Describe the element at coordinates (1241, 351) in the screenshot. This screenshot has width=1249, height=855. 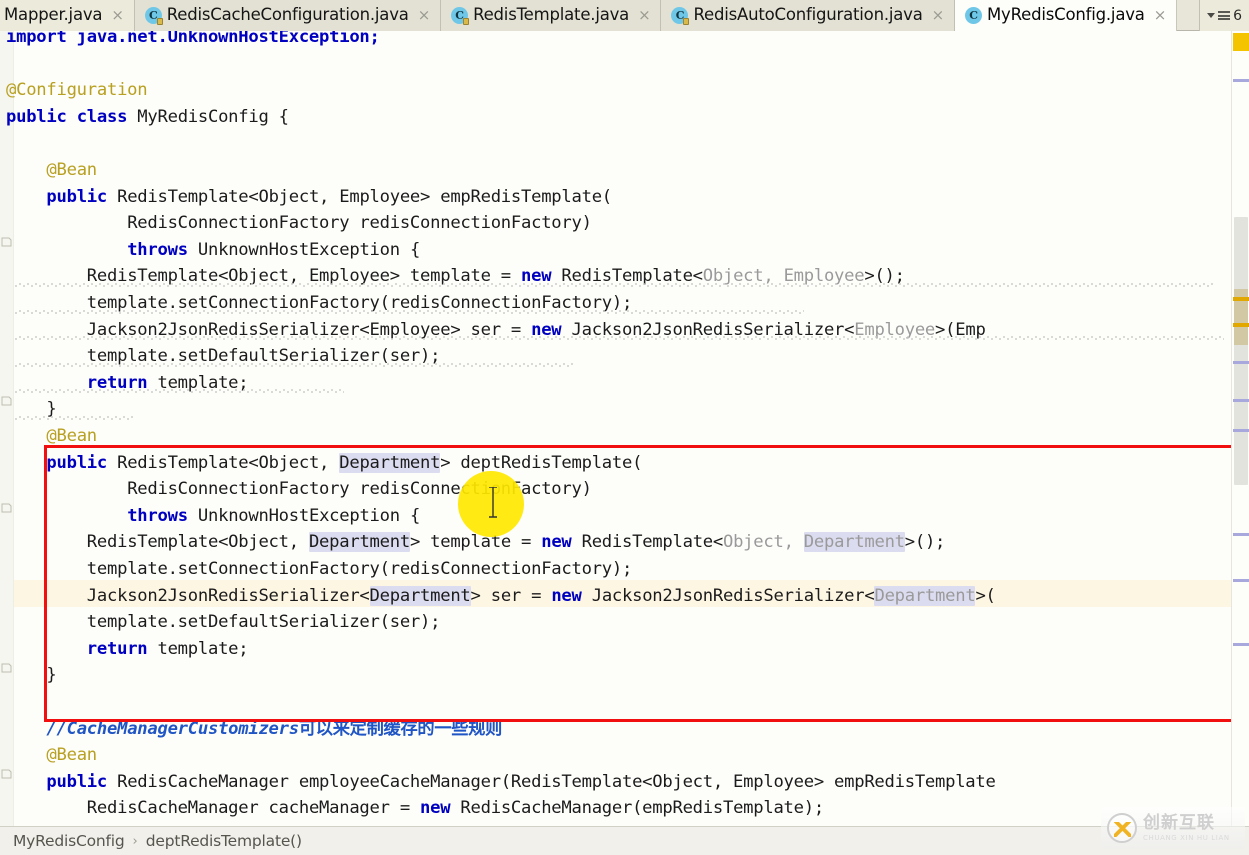
I see `scrollbar-thumb` at that location.